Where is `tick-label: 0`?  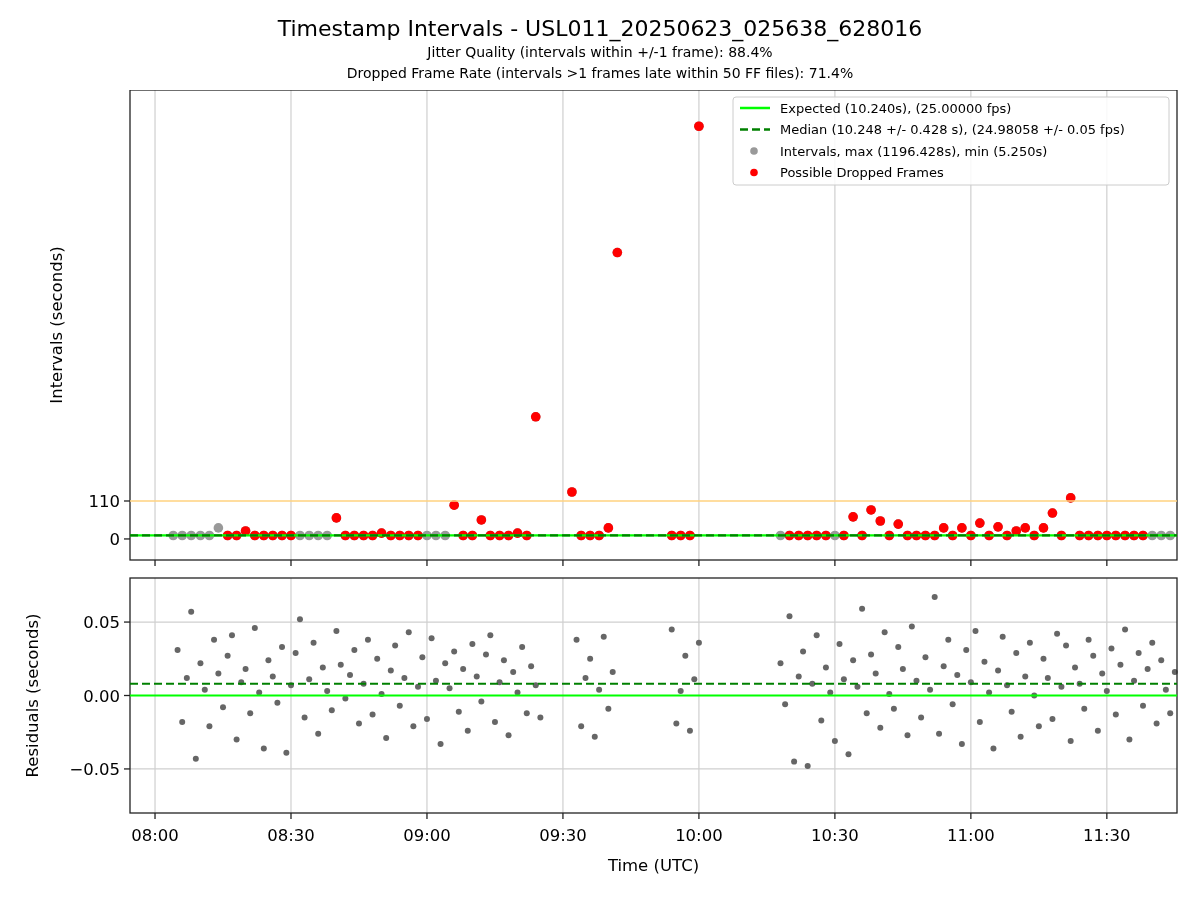
tick-label: 0 is located at coordinates (114, 539).